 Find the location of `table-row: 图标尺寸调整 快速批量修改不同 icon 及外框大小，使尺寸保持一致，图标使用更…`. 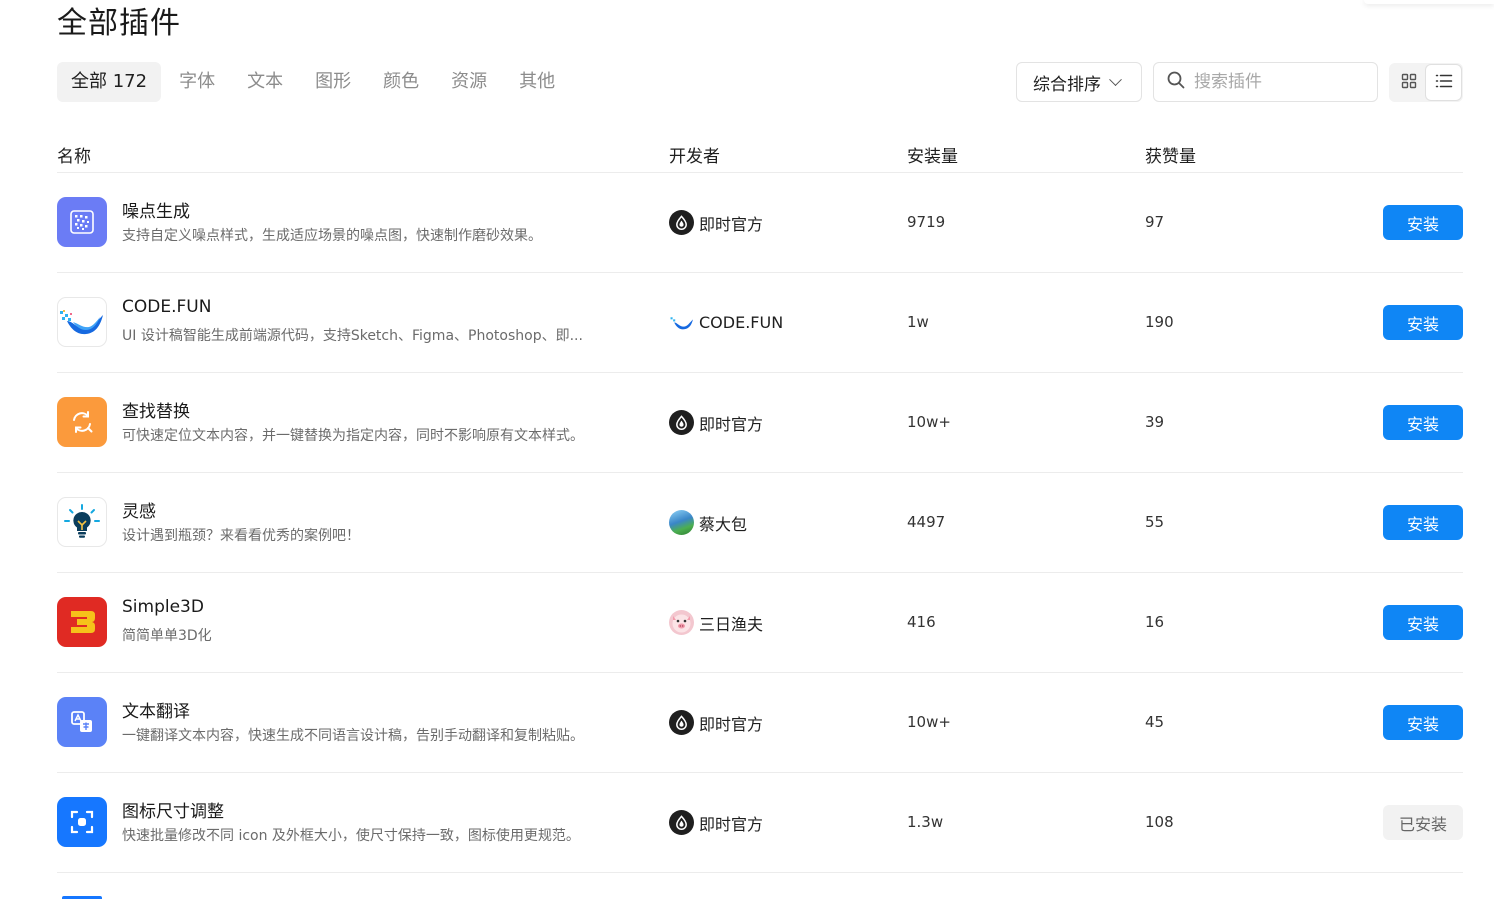

table-row: 图标尺寸调整 快速批量修改不同 icon 及外框大小，使尺寸保持一致，图标使用更… is located at coordinates (760, 823).